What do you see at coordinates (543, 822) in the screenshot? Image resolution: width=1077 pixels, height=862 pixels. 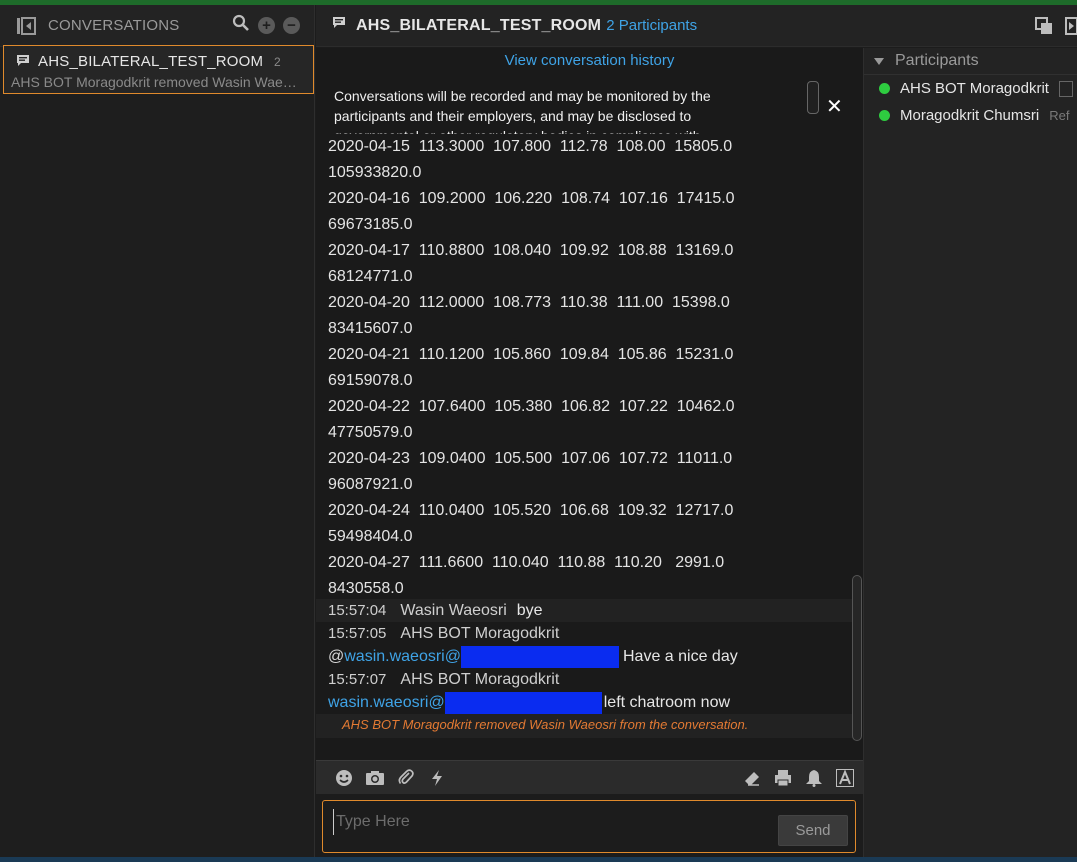 I see `message-input` at bounding box center [543, 822].